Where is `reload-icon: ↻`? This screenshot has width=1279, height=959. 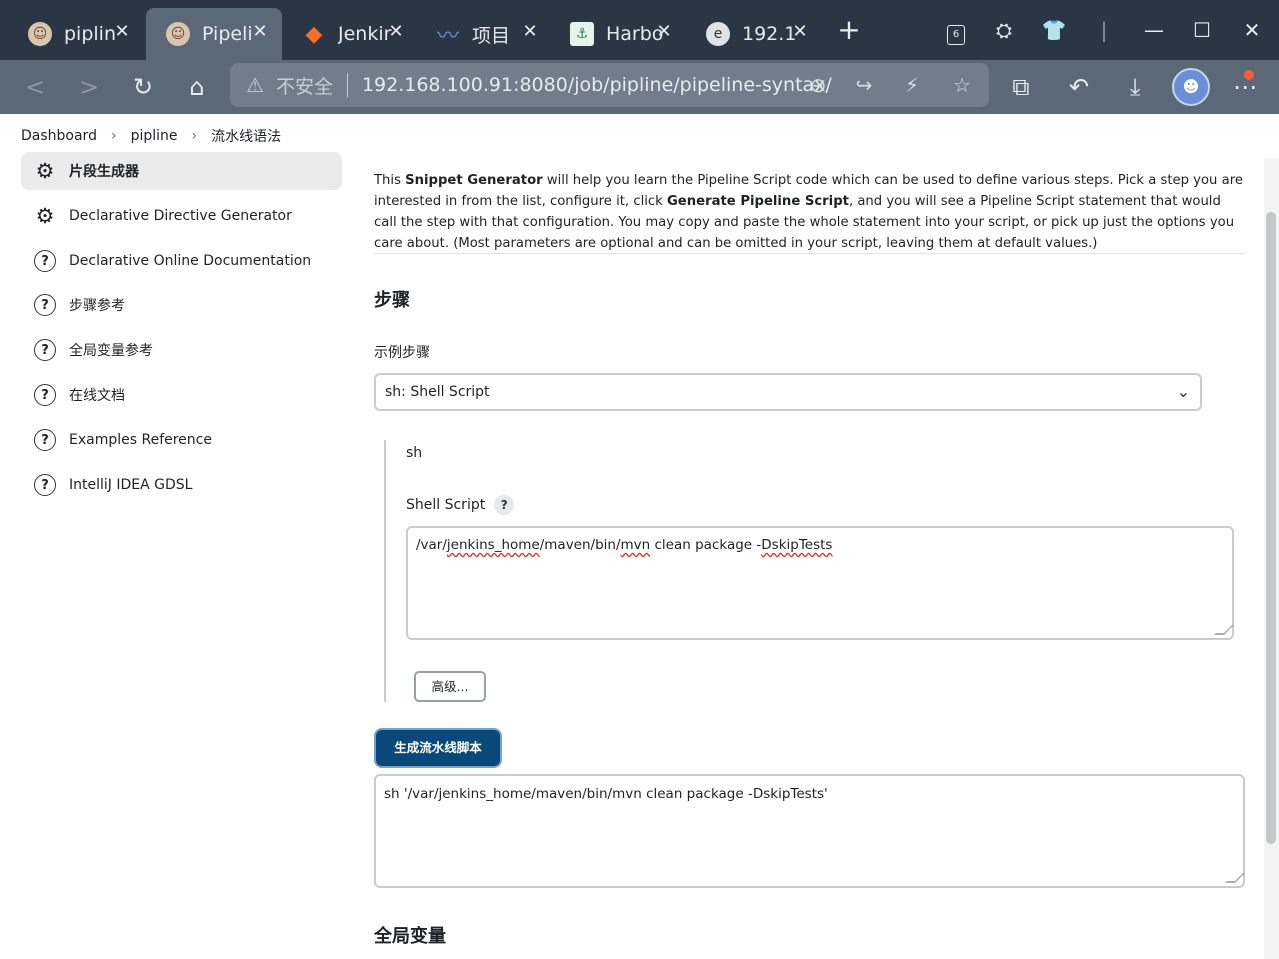 reload-icon: ↻ is located at coordinates (143, 87).